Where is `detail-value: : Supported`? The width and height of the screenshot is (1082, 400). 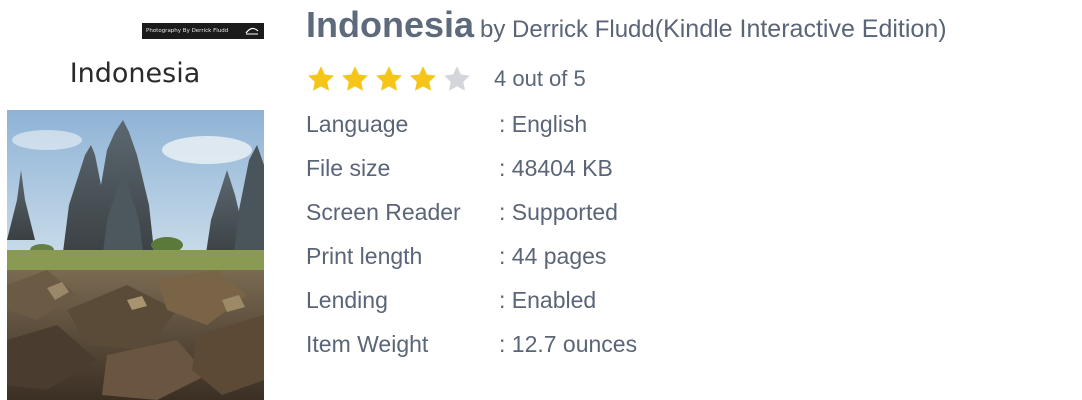
detail-value: : Supported is located at coordinates (558, 211).